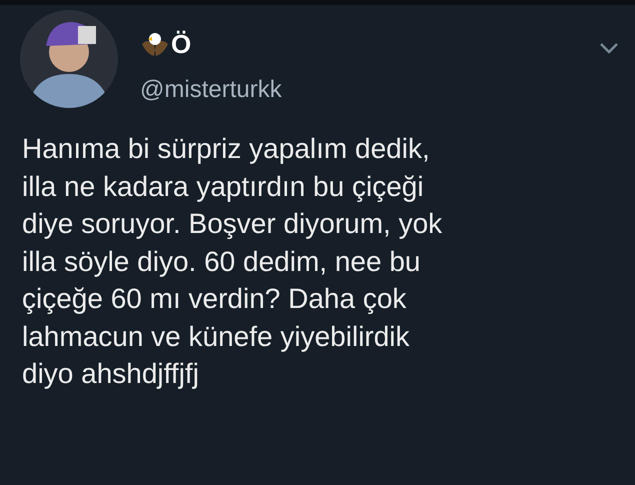  What do you see at coordinates (155, 44) in the screenshot?
I see `eagle-icon` at bounding box center [155, 44].